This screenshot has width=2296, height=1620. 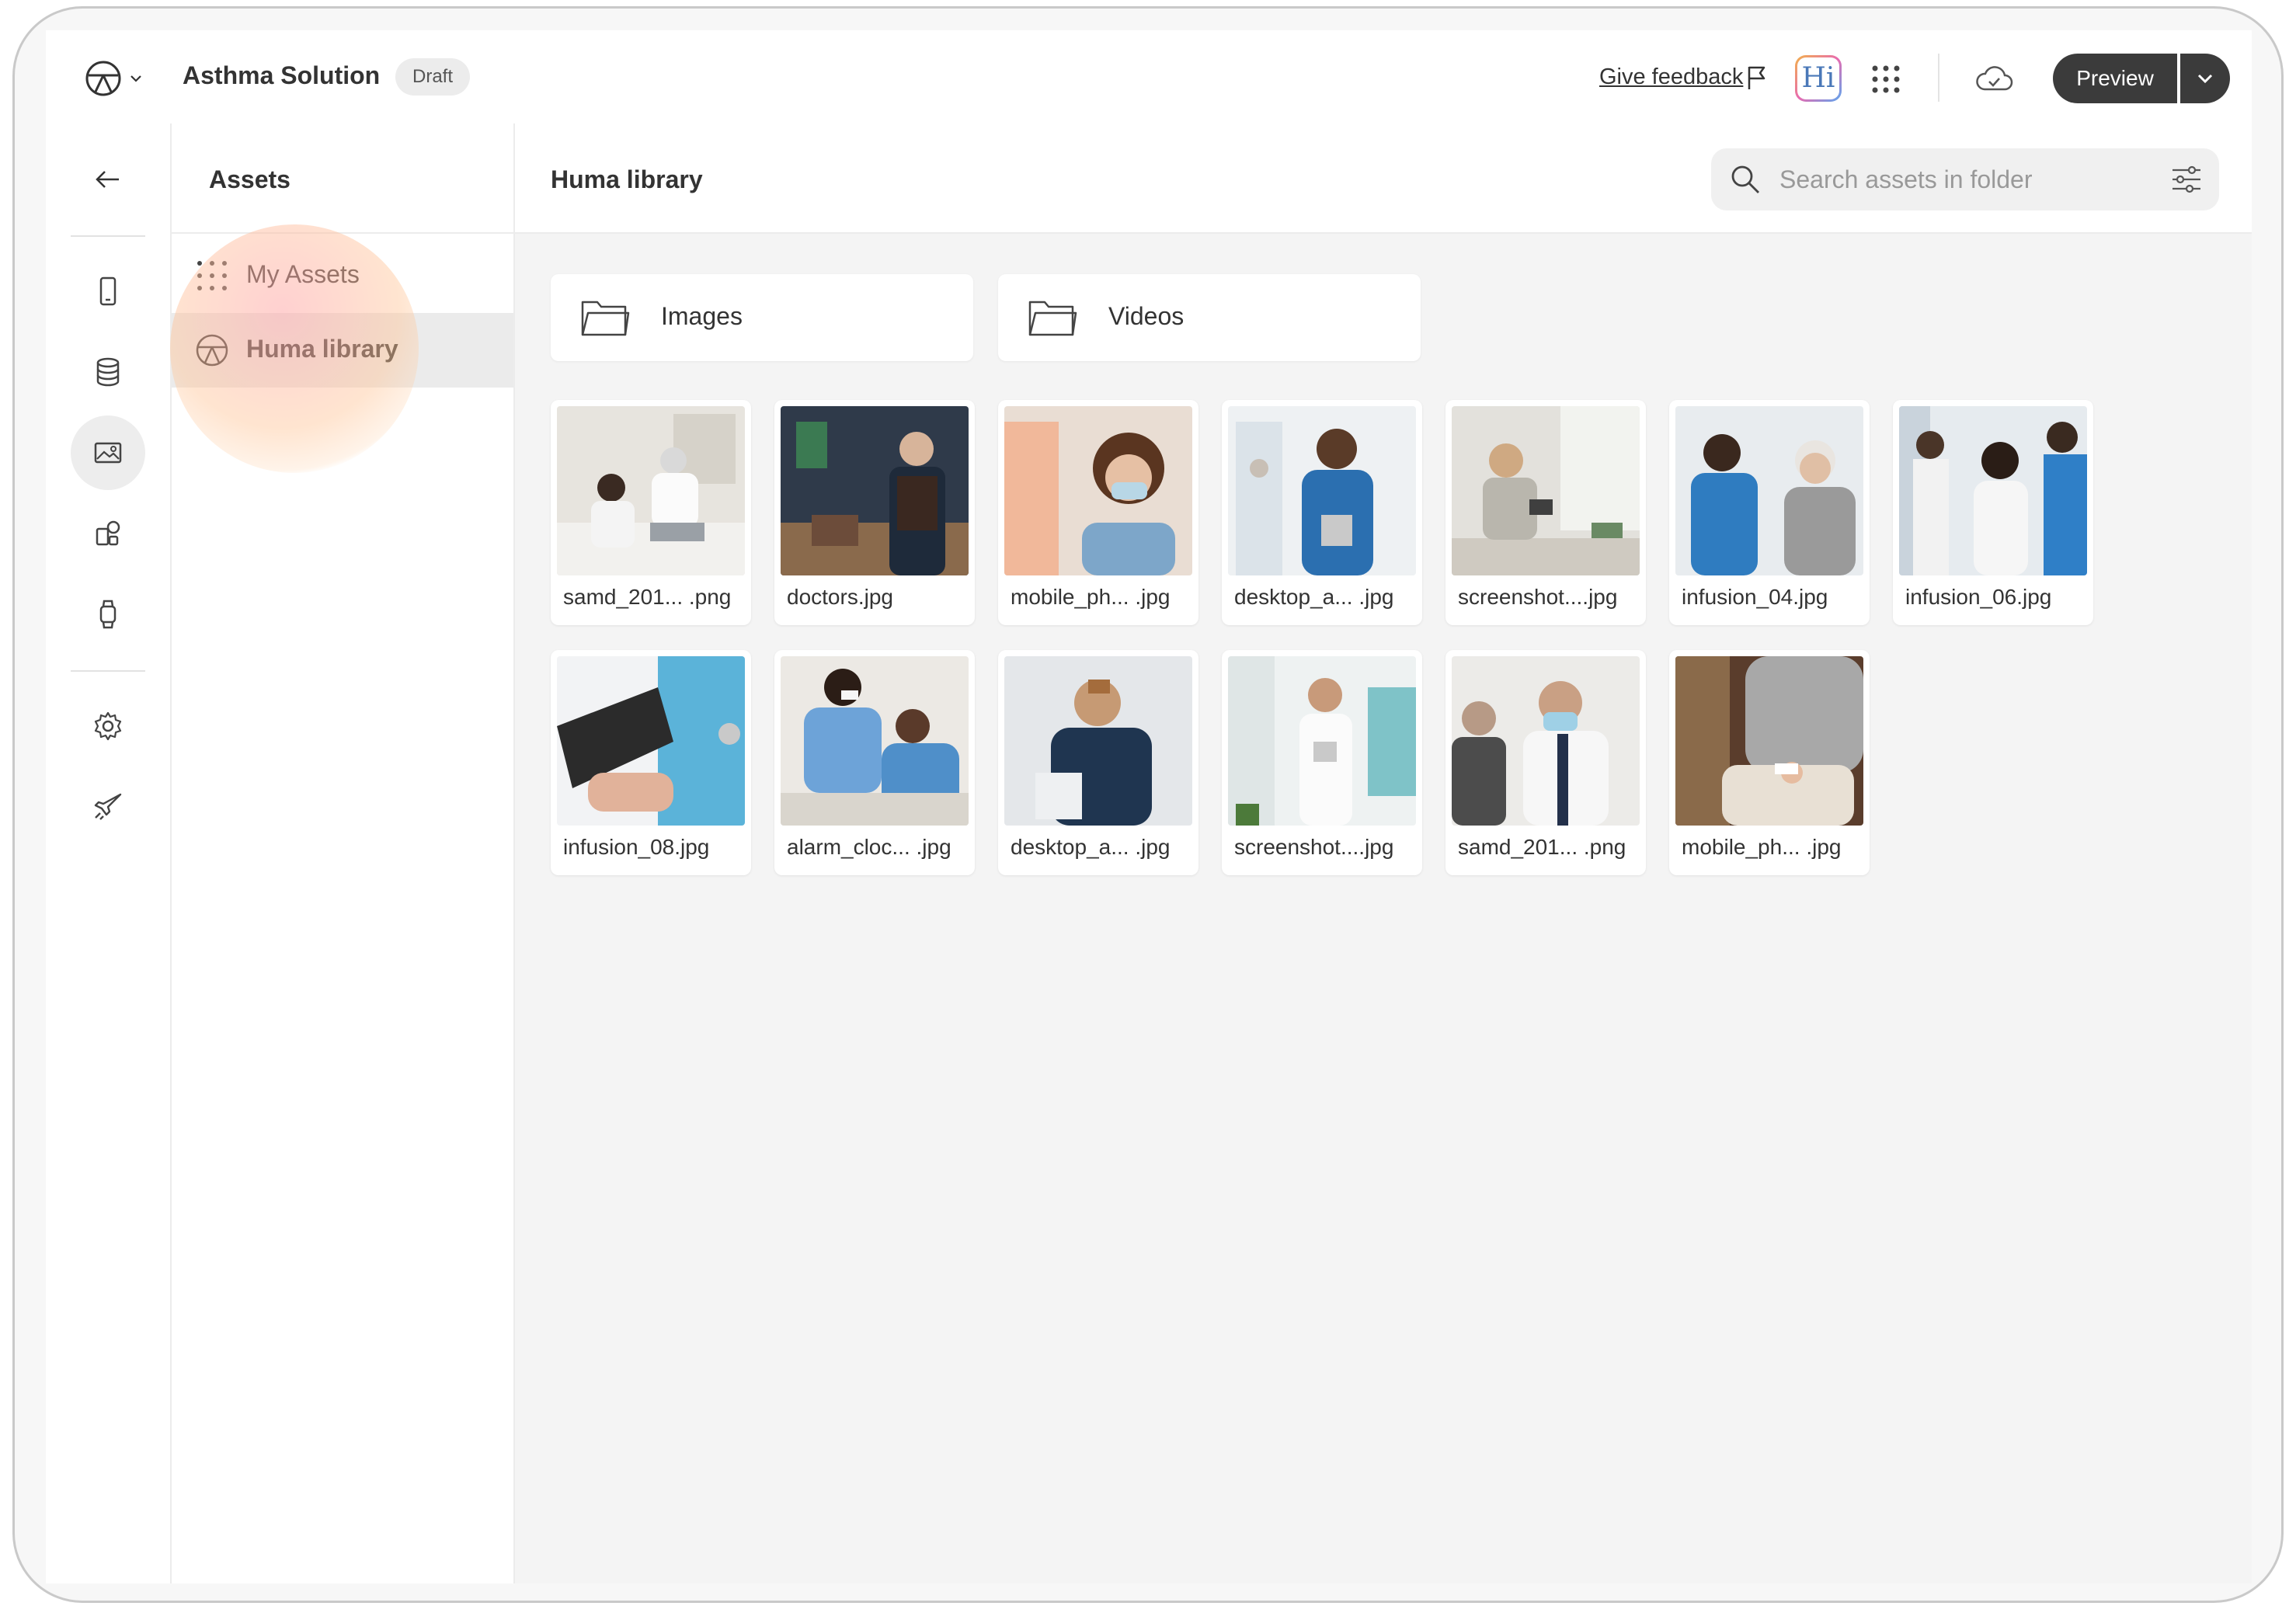 I want to click on module-icon, so click(x=108, y=533).